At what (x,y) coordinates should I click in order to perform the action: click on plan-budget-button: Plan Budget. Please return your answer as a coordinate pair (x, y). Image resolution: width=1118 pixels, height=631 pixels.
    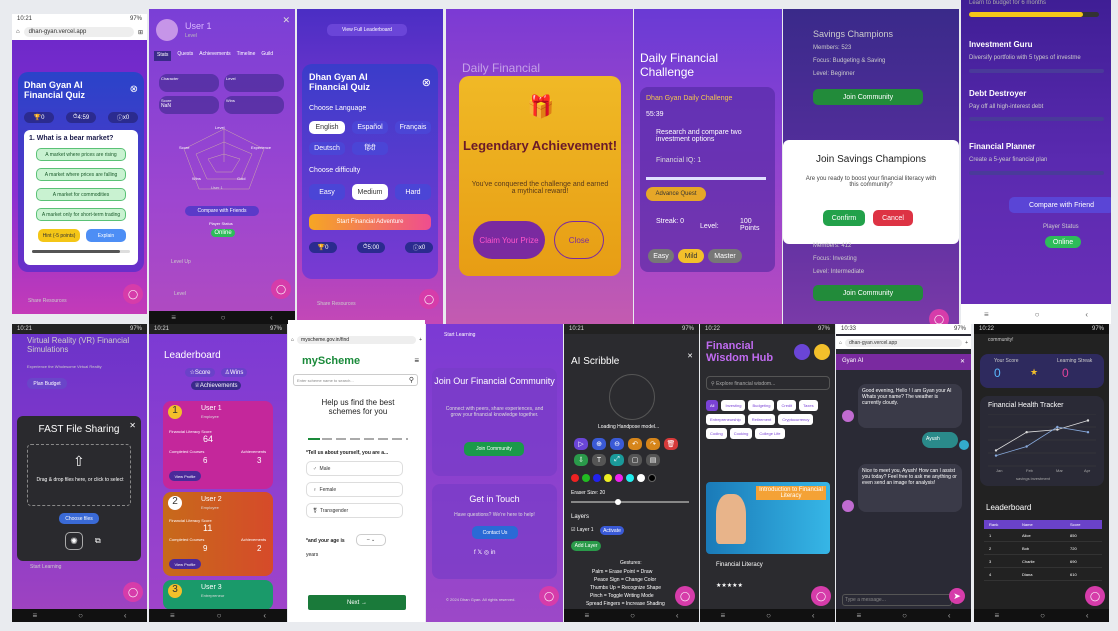
    Looking at the image, I should click on (47, 383).